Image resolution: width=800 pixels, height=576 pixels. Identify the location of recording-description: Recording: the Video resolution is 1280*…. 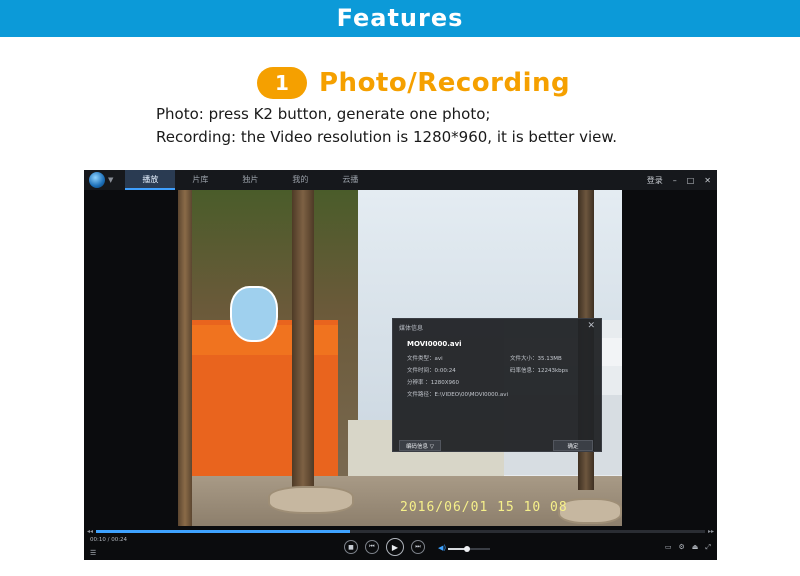
(387, 137).